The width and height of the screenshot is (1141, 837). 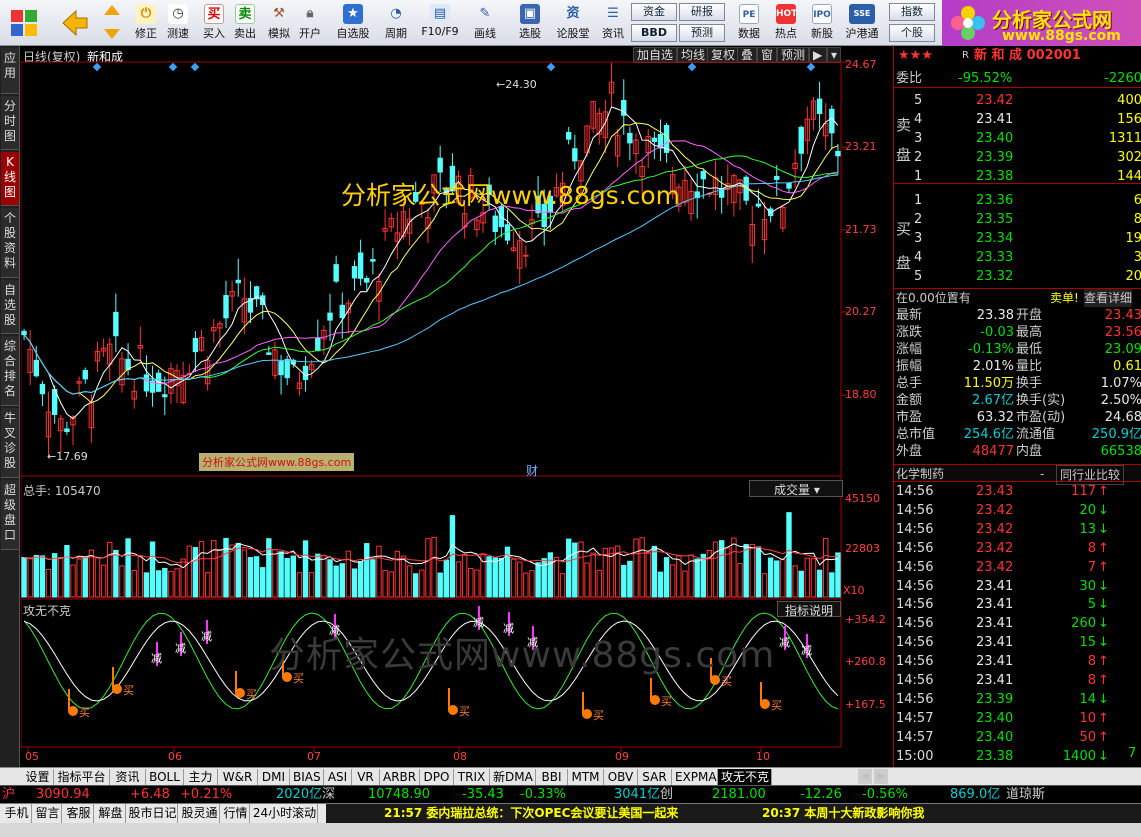 What do you see at coordinates (586, 777) in the screenshot?
I see `indicator-tab: MTM` at bounding box center [586, 777].